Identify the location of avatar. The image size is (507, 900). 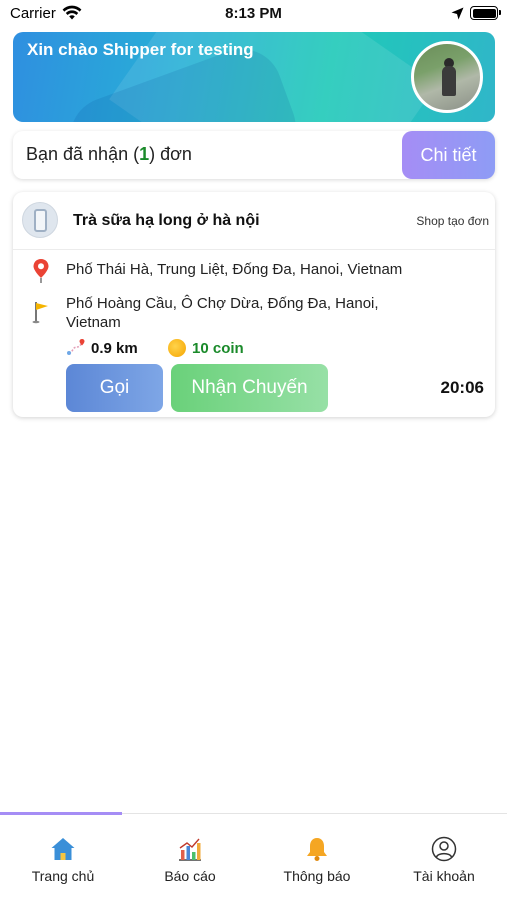
(447, 77).